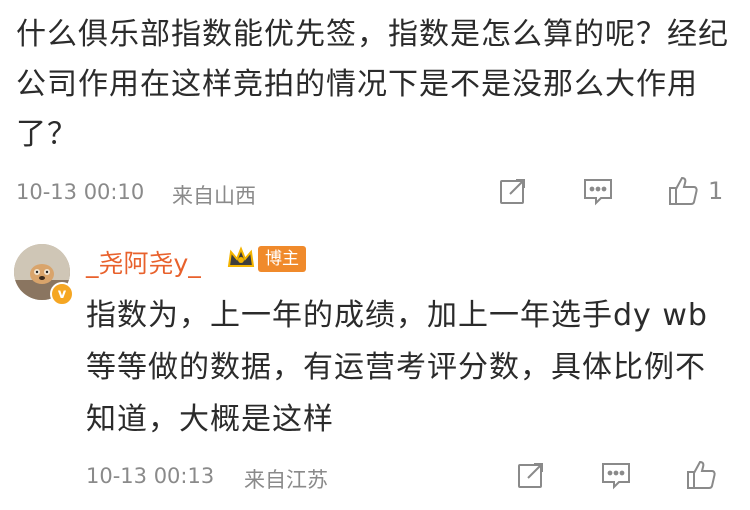 The height and width of the screenshot is (510, 750). Describe the element at coordinates (80, 192) in the screenshot. I see `comment-timestamp: 10-13 00:10` at that location.